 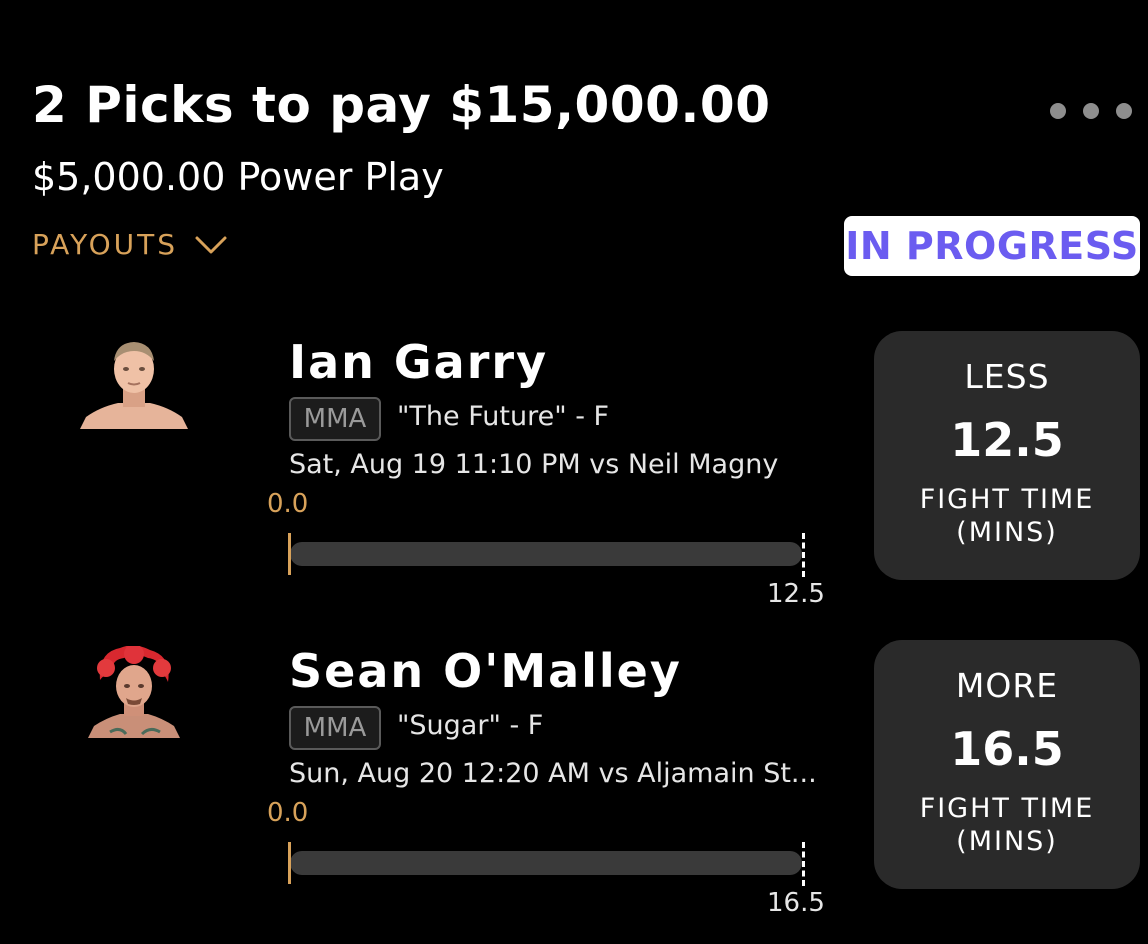 I want to click on line-value: 12.5, so click(x=1007, y=440).